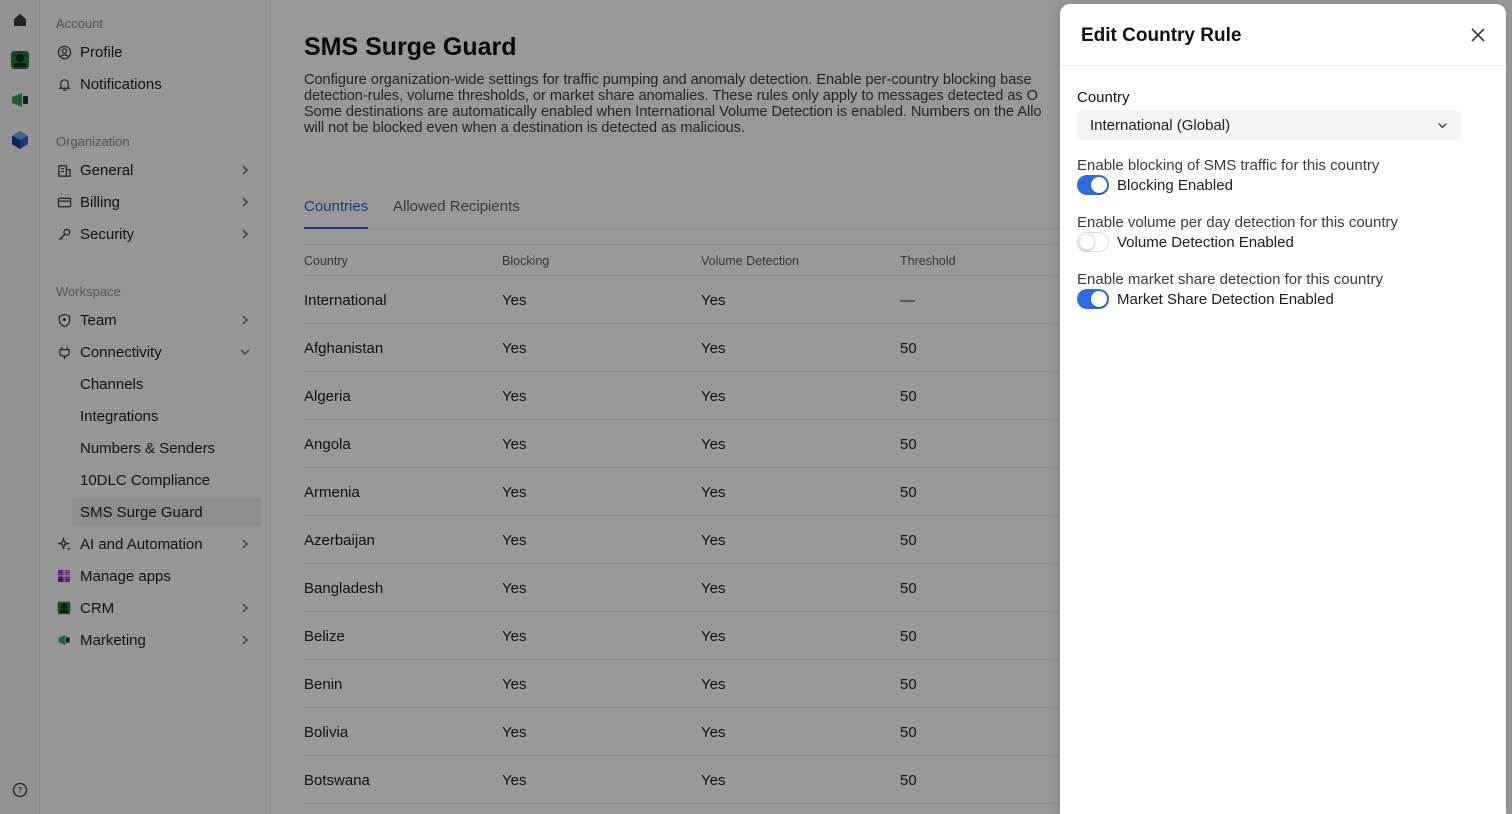 Image resolution: width=1512 pixels, height=814 pixels. Describe the element at coordinates (1175, 185) in the screenshot. I see `option-label: Blocking Enabled` at that location.